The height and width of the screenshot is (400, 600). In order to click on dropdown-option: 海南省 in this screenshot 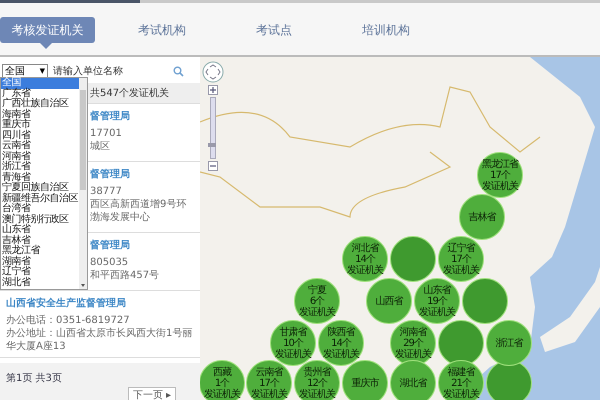, I will do `click(40, 115)`.